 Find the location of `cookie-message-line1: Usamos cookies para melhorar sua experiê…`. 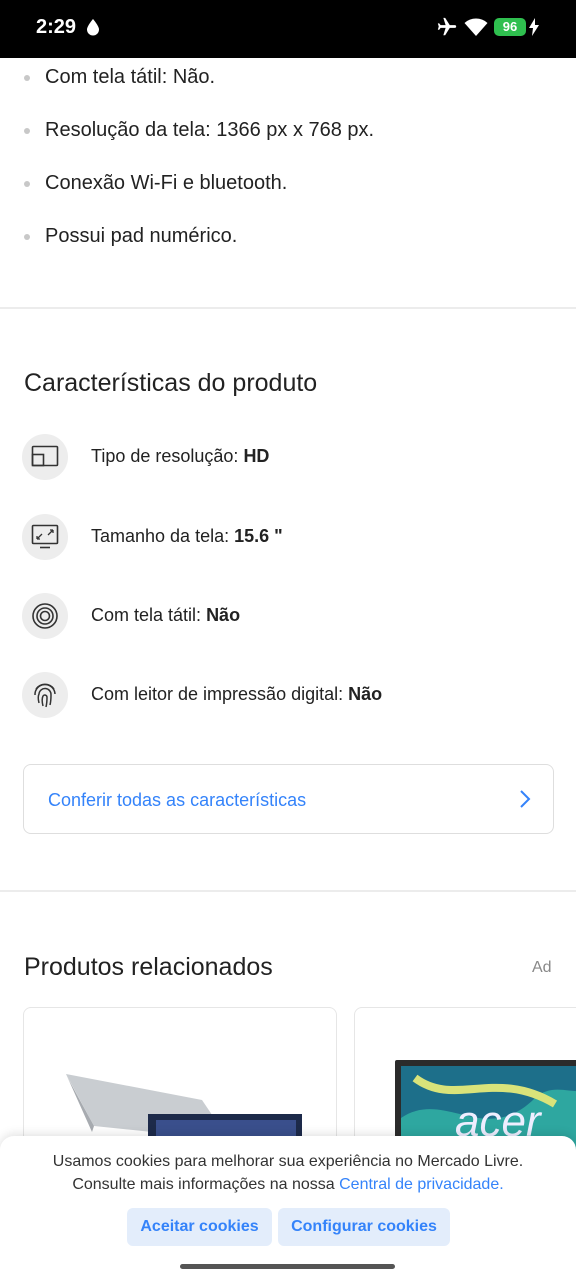

cookie-message-line1: Usamos cookies para melhorar sua experiê… is located at coordinates (288, 1161).